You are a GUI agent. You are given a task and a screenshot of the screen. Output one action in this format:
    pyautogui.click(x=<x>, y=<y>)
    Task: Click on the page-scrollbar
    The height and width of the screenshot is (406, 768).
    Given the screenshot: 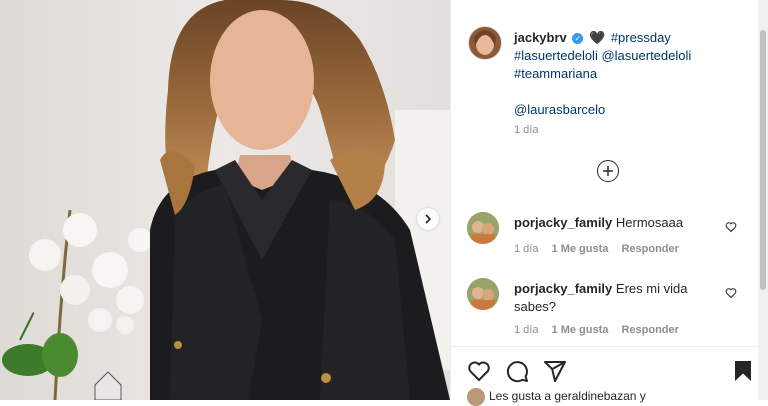 What is the action you would take?
    pyautogui.click(x=763, y=200)
    